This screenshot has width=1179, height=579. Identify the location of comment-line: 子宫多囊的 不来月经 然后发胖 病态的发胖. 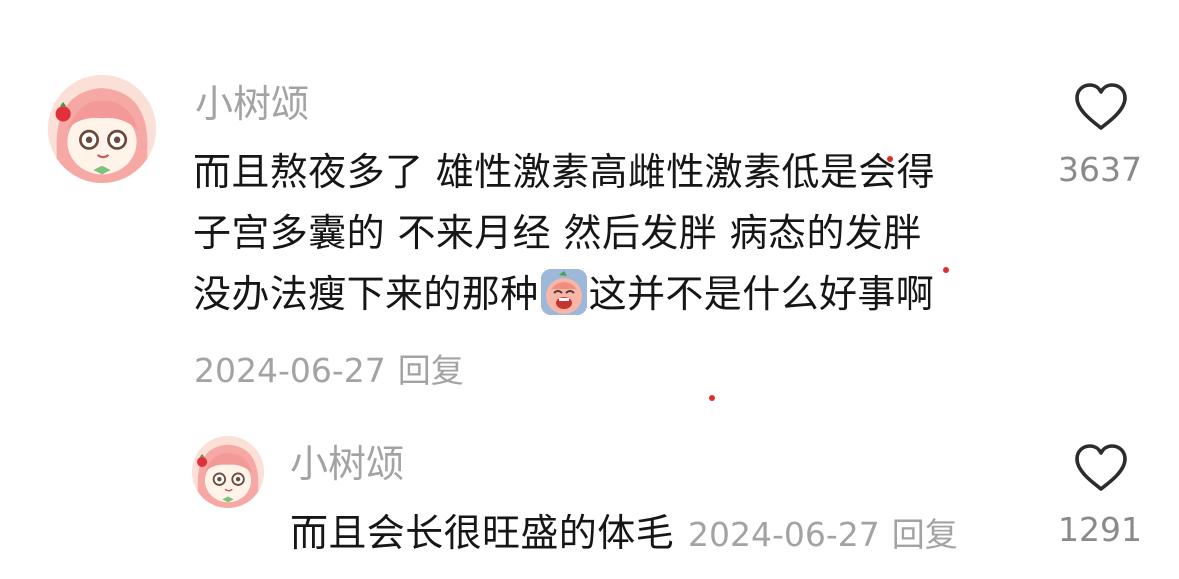
(557, 233).